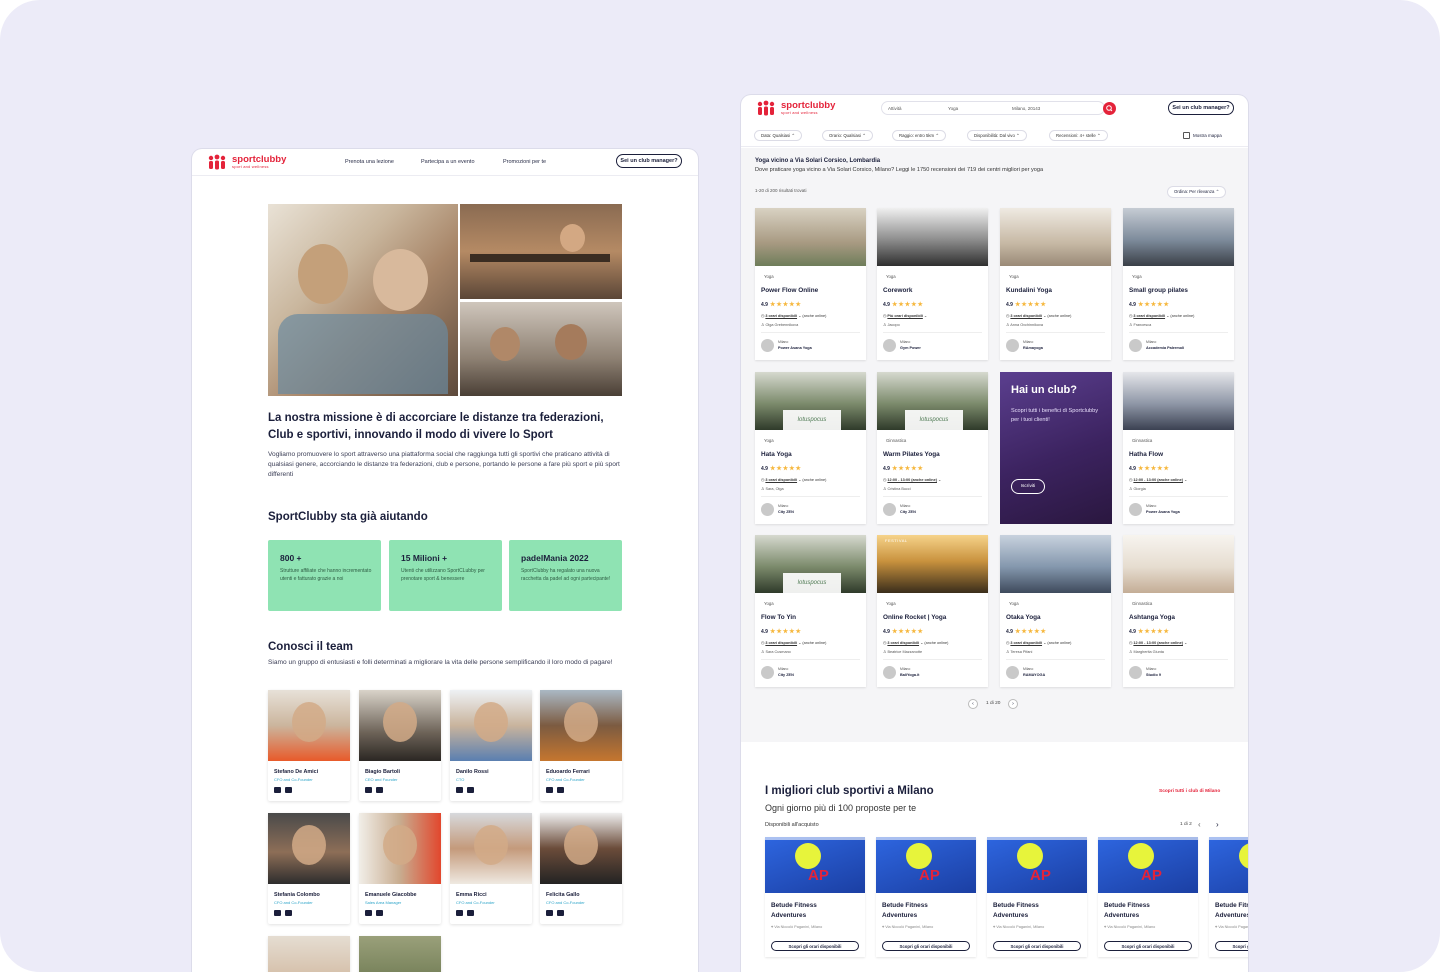 The height and width of the screenshot is (972, 1440). What do you see at coordinates (993, 108) in the screenshot?
I see `search-bar: Attività Yoga Milano, 20143` at bounding box center [993, 108].